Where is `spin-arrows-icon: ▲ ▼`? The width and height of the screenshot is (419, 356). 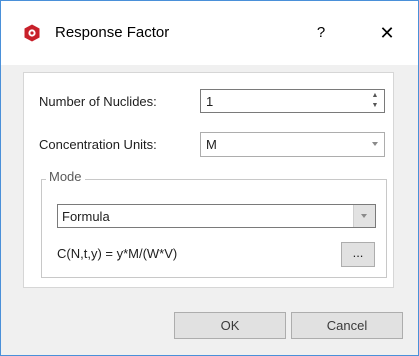 spin-arrows-icon: ▲ ▼ is located at coordinates (375, 101).